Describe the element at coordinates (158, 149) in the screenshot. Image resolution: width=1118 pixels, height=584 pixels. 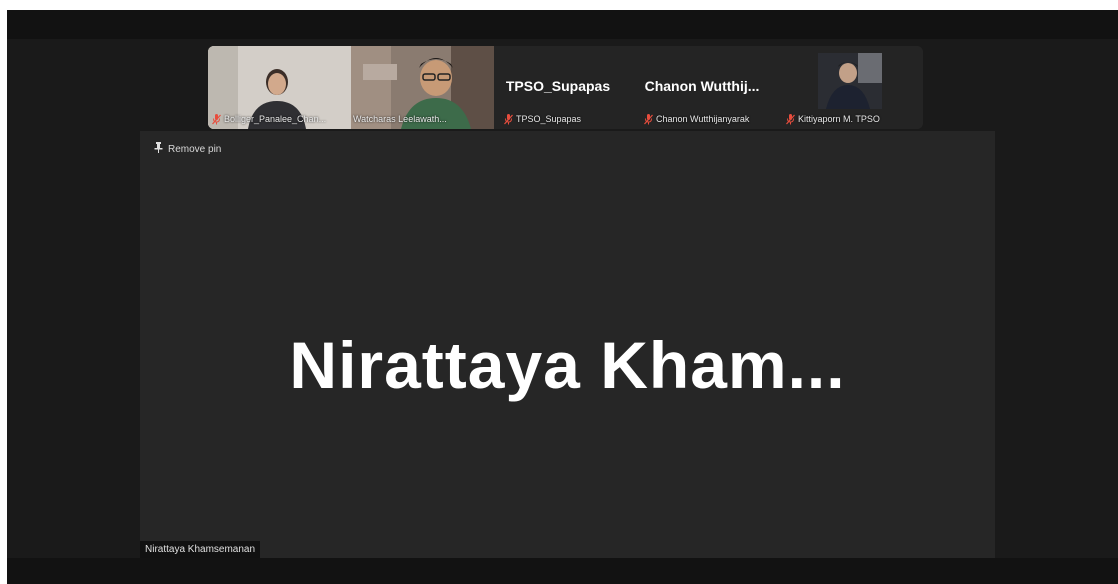
I see `pin-icon` at that location.